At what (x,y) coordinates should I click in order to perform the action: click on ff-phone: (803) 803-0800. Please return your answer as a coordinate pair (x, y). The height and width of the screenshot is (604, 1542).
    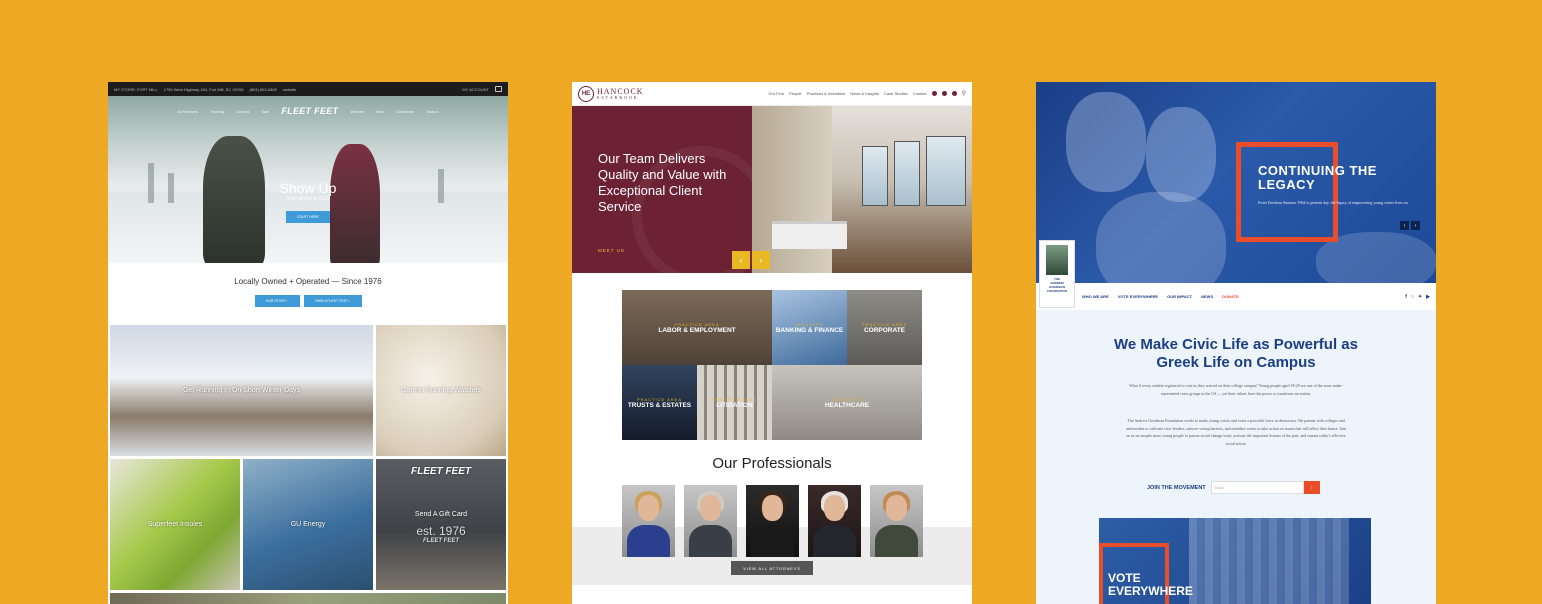
    Looking at the image, I should click on (262, 89).